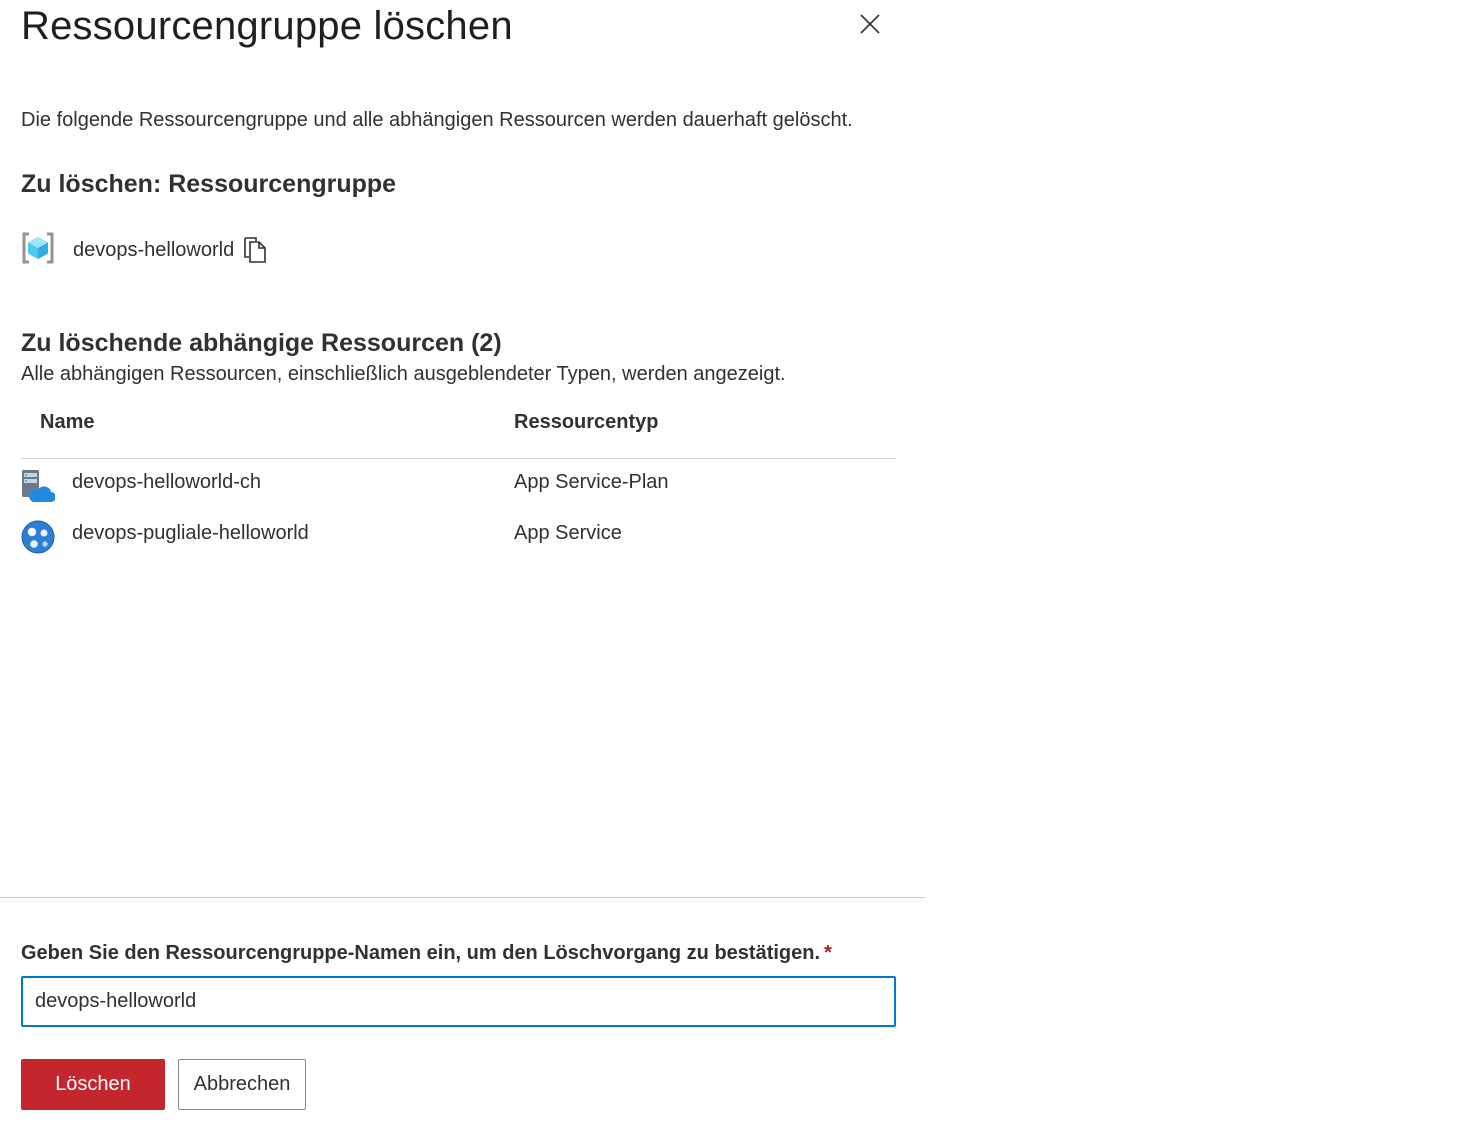  I want to click on table-row: devops-pugliale-helloworld App Service, so click(458, 535).